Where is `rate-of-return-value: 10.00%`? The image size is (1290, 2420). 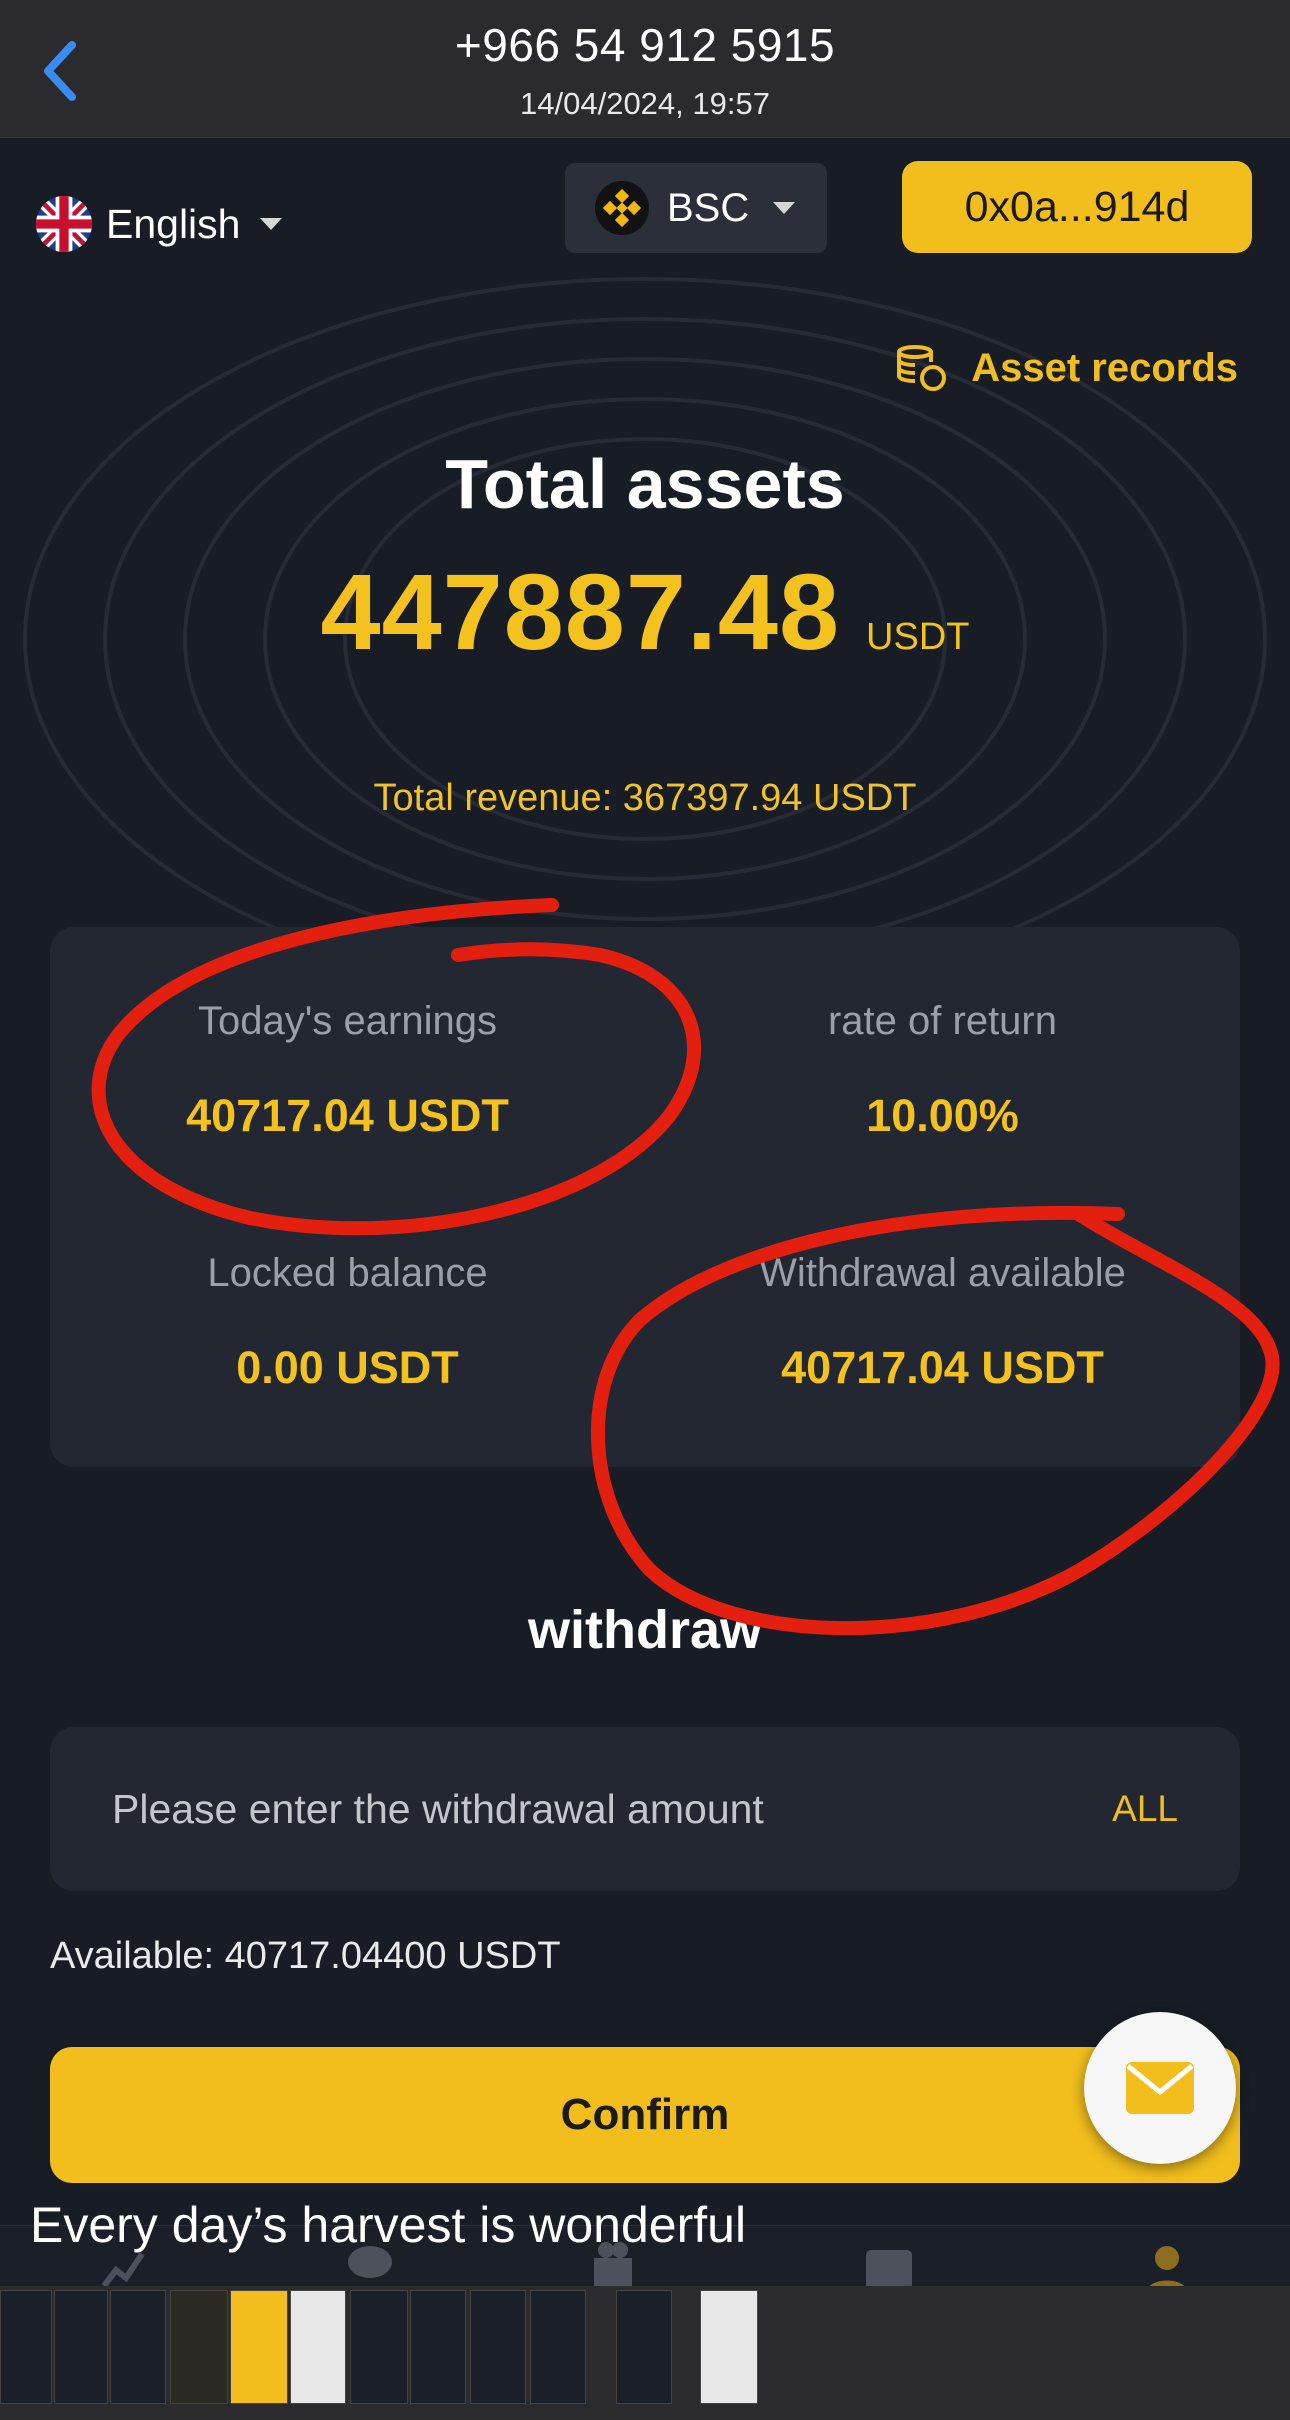
rate-of-return-value: 10.00% is located at coordinates (942, 1115).